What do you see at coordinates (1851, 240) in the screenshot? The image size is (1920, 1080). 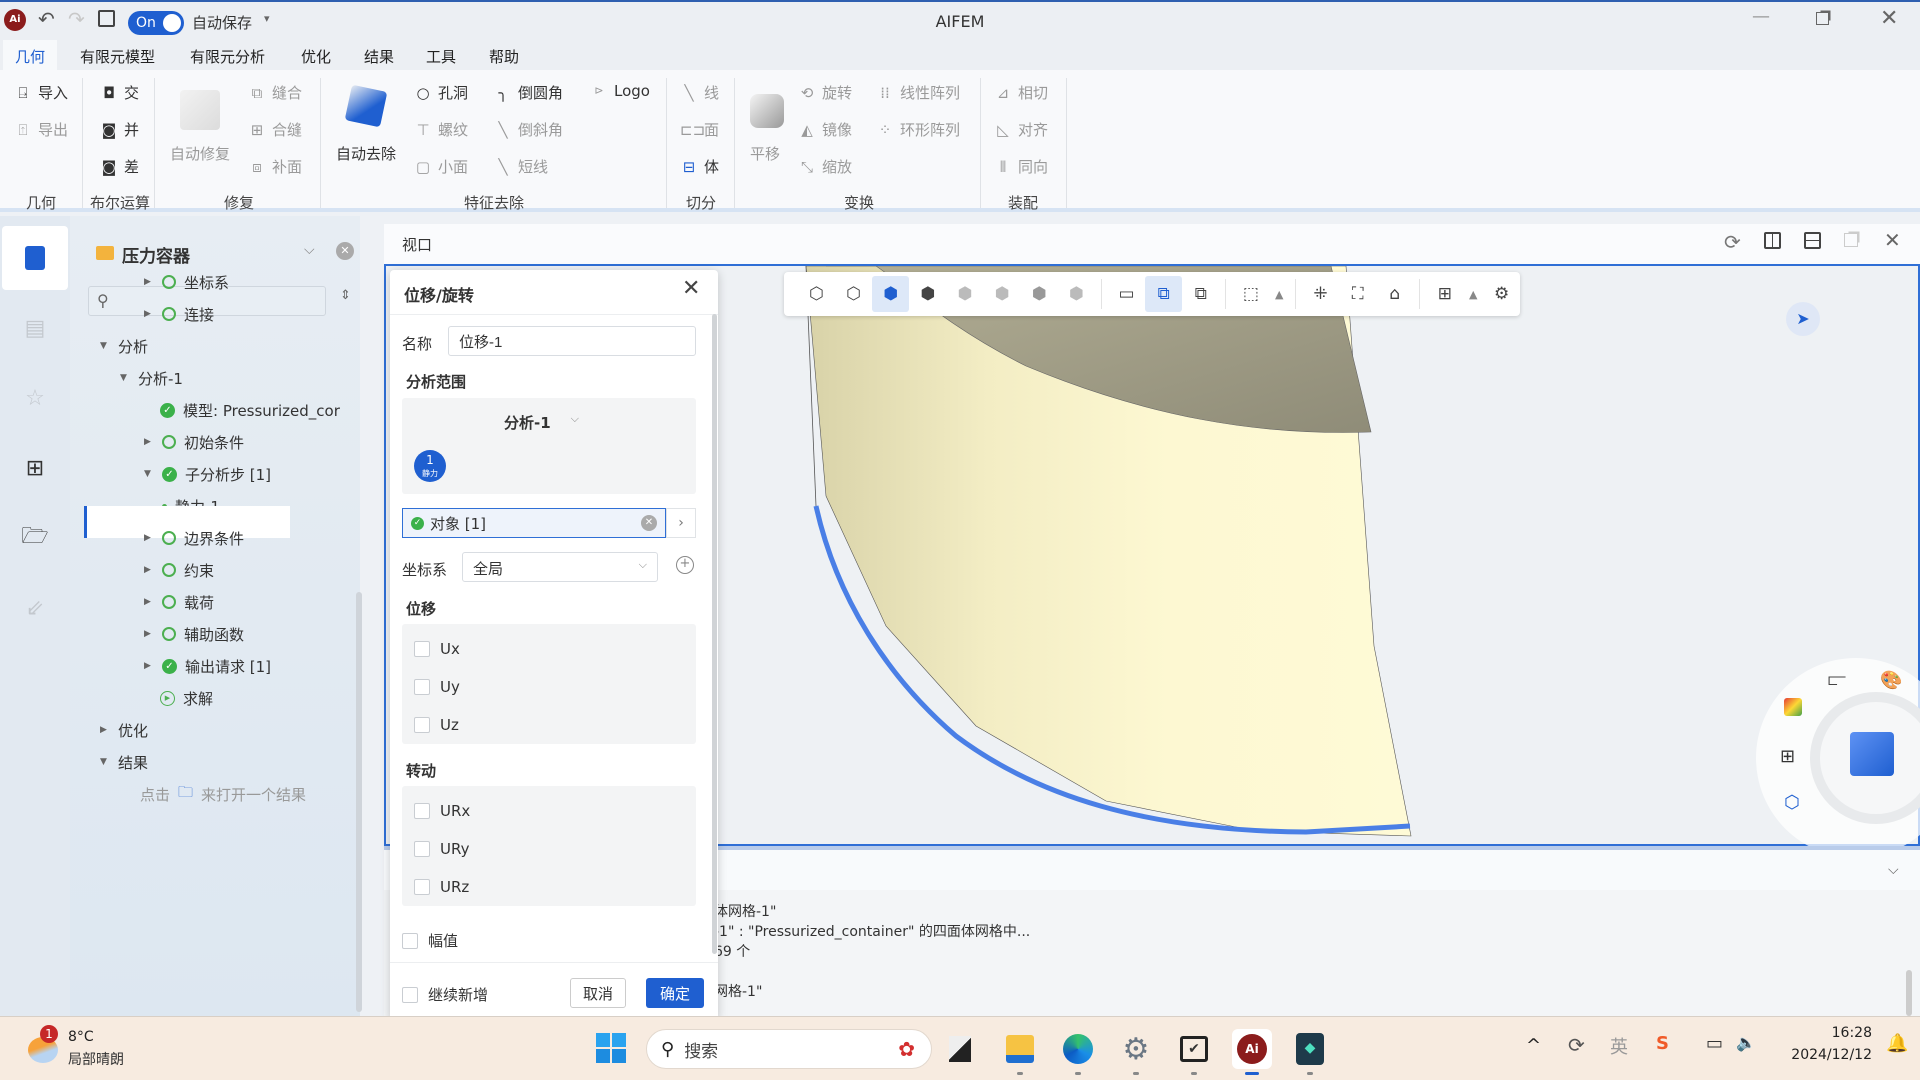 I see `detach-viewport-icon` at bounding box center [1851, 240].